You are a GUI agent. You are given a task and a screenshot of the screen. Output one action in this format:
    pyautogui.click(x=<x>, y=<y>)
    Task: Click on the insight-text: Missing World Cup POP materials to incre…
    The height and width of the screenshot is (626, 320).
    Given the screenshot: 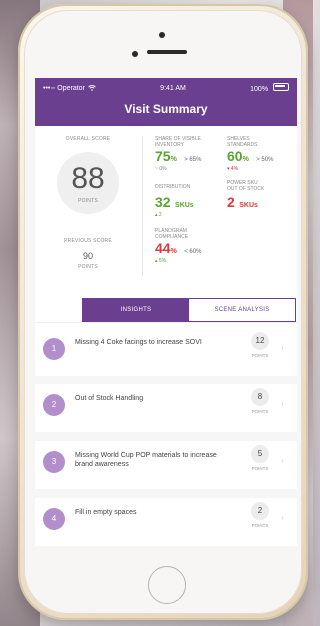 What is the action you would take?
    pyautogui.click(x=146, y=460)
    